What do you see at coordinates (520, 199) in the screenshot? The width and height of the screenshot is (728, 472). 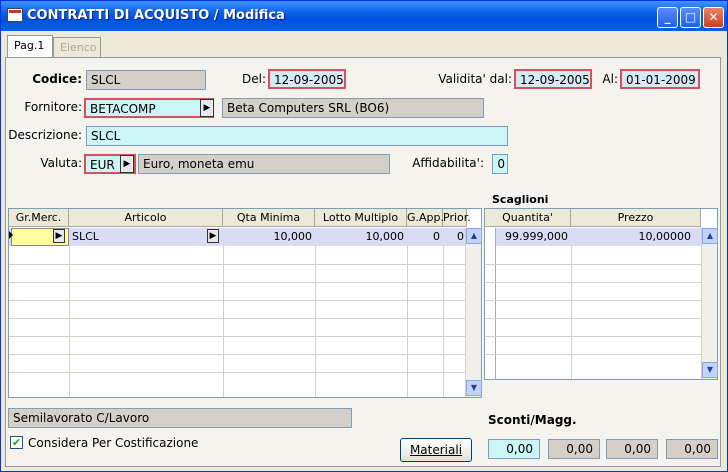 I see `scaglioni-title: Scaglioni` at bounding box center [520, 199].